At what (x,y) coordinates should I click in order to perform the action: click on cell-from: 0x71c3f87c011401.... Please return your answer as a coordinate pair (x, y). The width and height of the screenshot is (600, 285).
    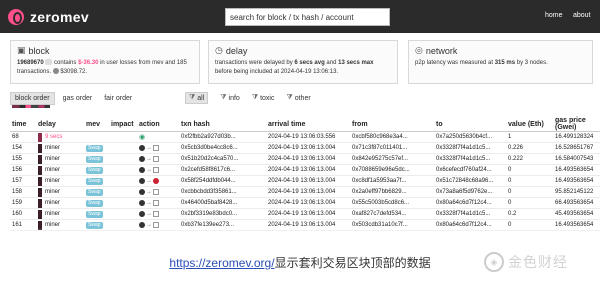
    Looking at the image, I should click on (392, 148).